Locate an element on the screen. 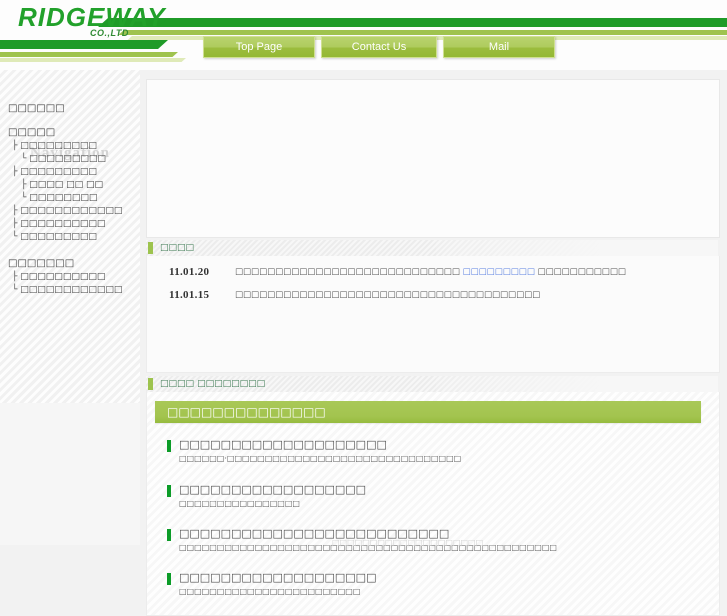 This screenshot has height=616, width=727. sidebar-item-2-0-label: □□□□□□□□□□ is located at coordinates (63, 277).